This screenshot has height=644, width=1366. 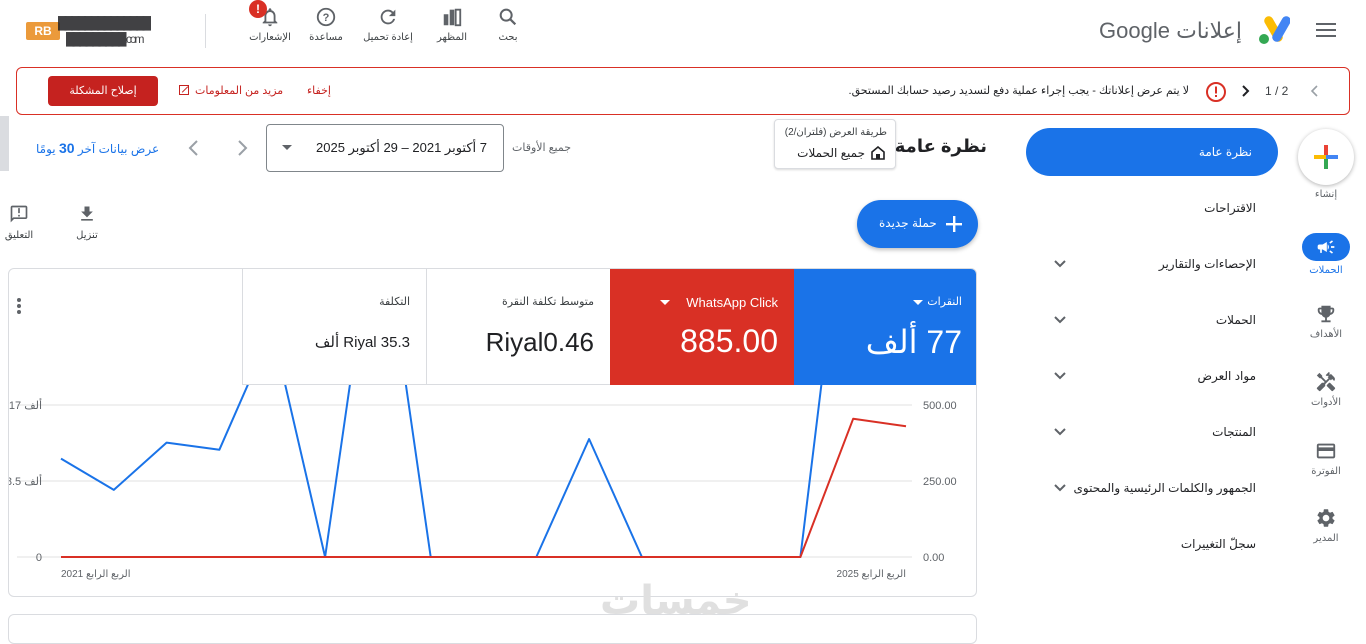 What do you see at coordinates (835, 132) in the screenshot?
I see `view-filter-label: طريقة العرض (فلتران/2)` at bounding box center [835, 132].